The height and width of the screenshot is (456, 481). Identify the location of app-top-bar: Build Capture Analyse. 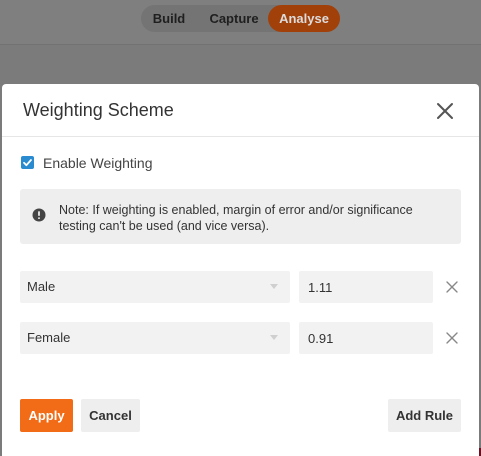
(240, 22).